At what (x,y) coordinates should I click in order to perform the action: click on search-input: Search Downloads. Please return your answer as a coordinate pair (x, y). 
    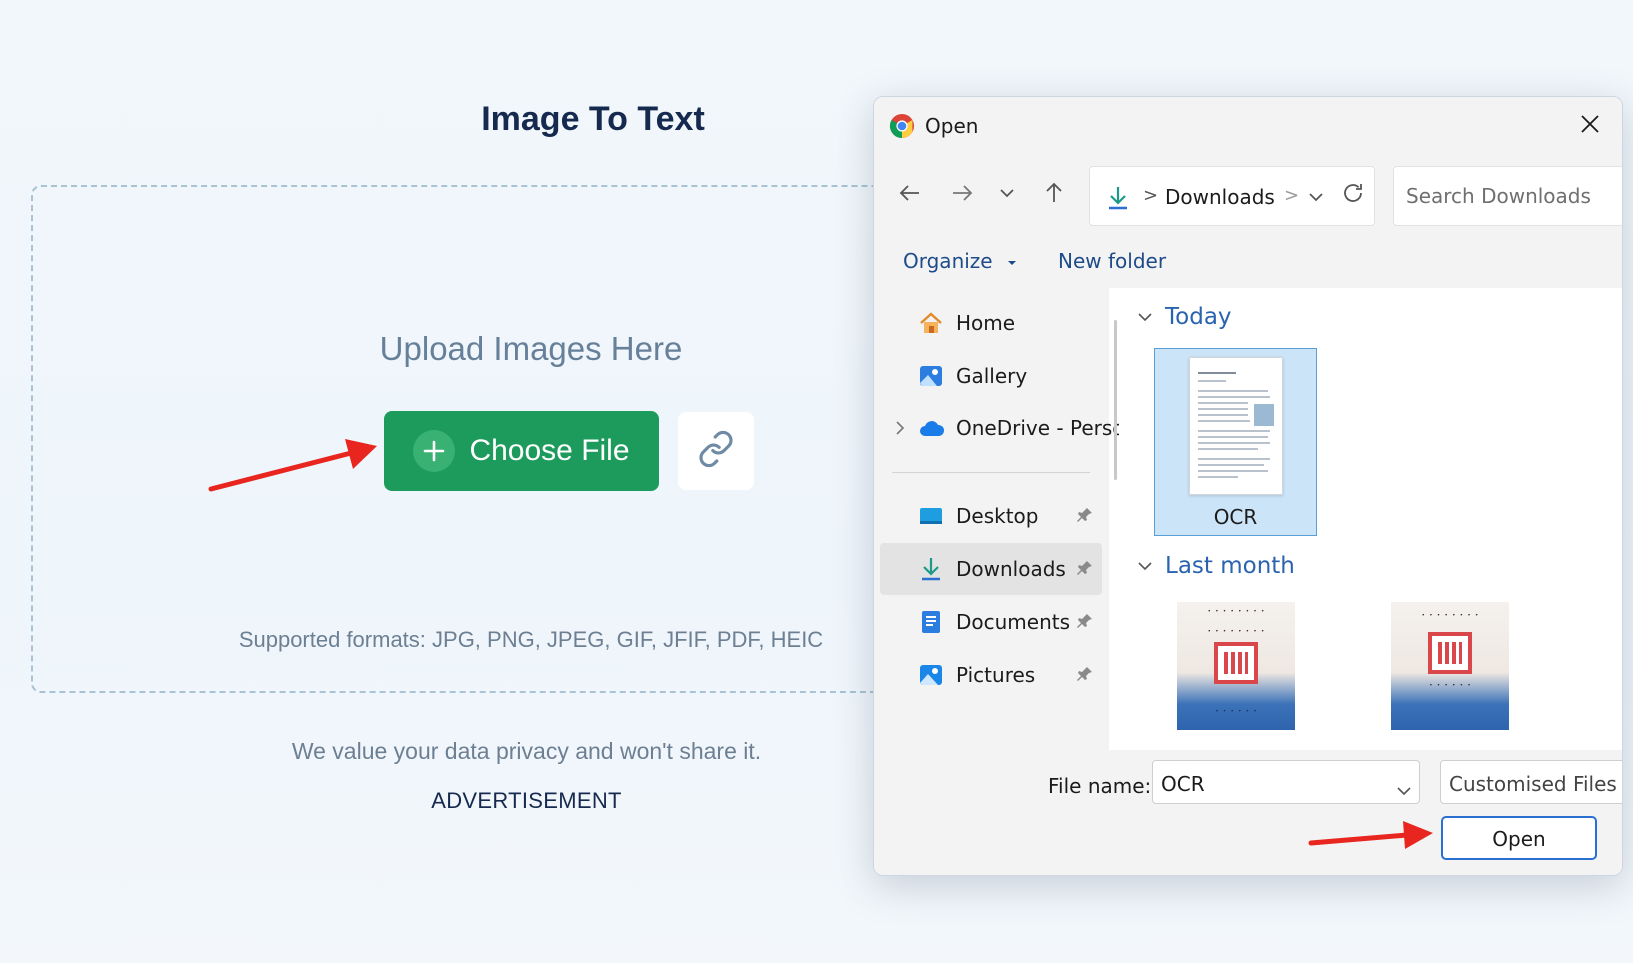
    Looking at the image, I should click on (1507, 196).